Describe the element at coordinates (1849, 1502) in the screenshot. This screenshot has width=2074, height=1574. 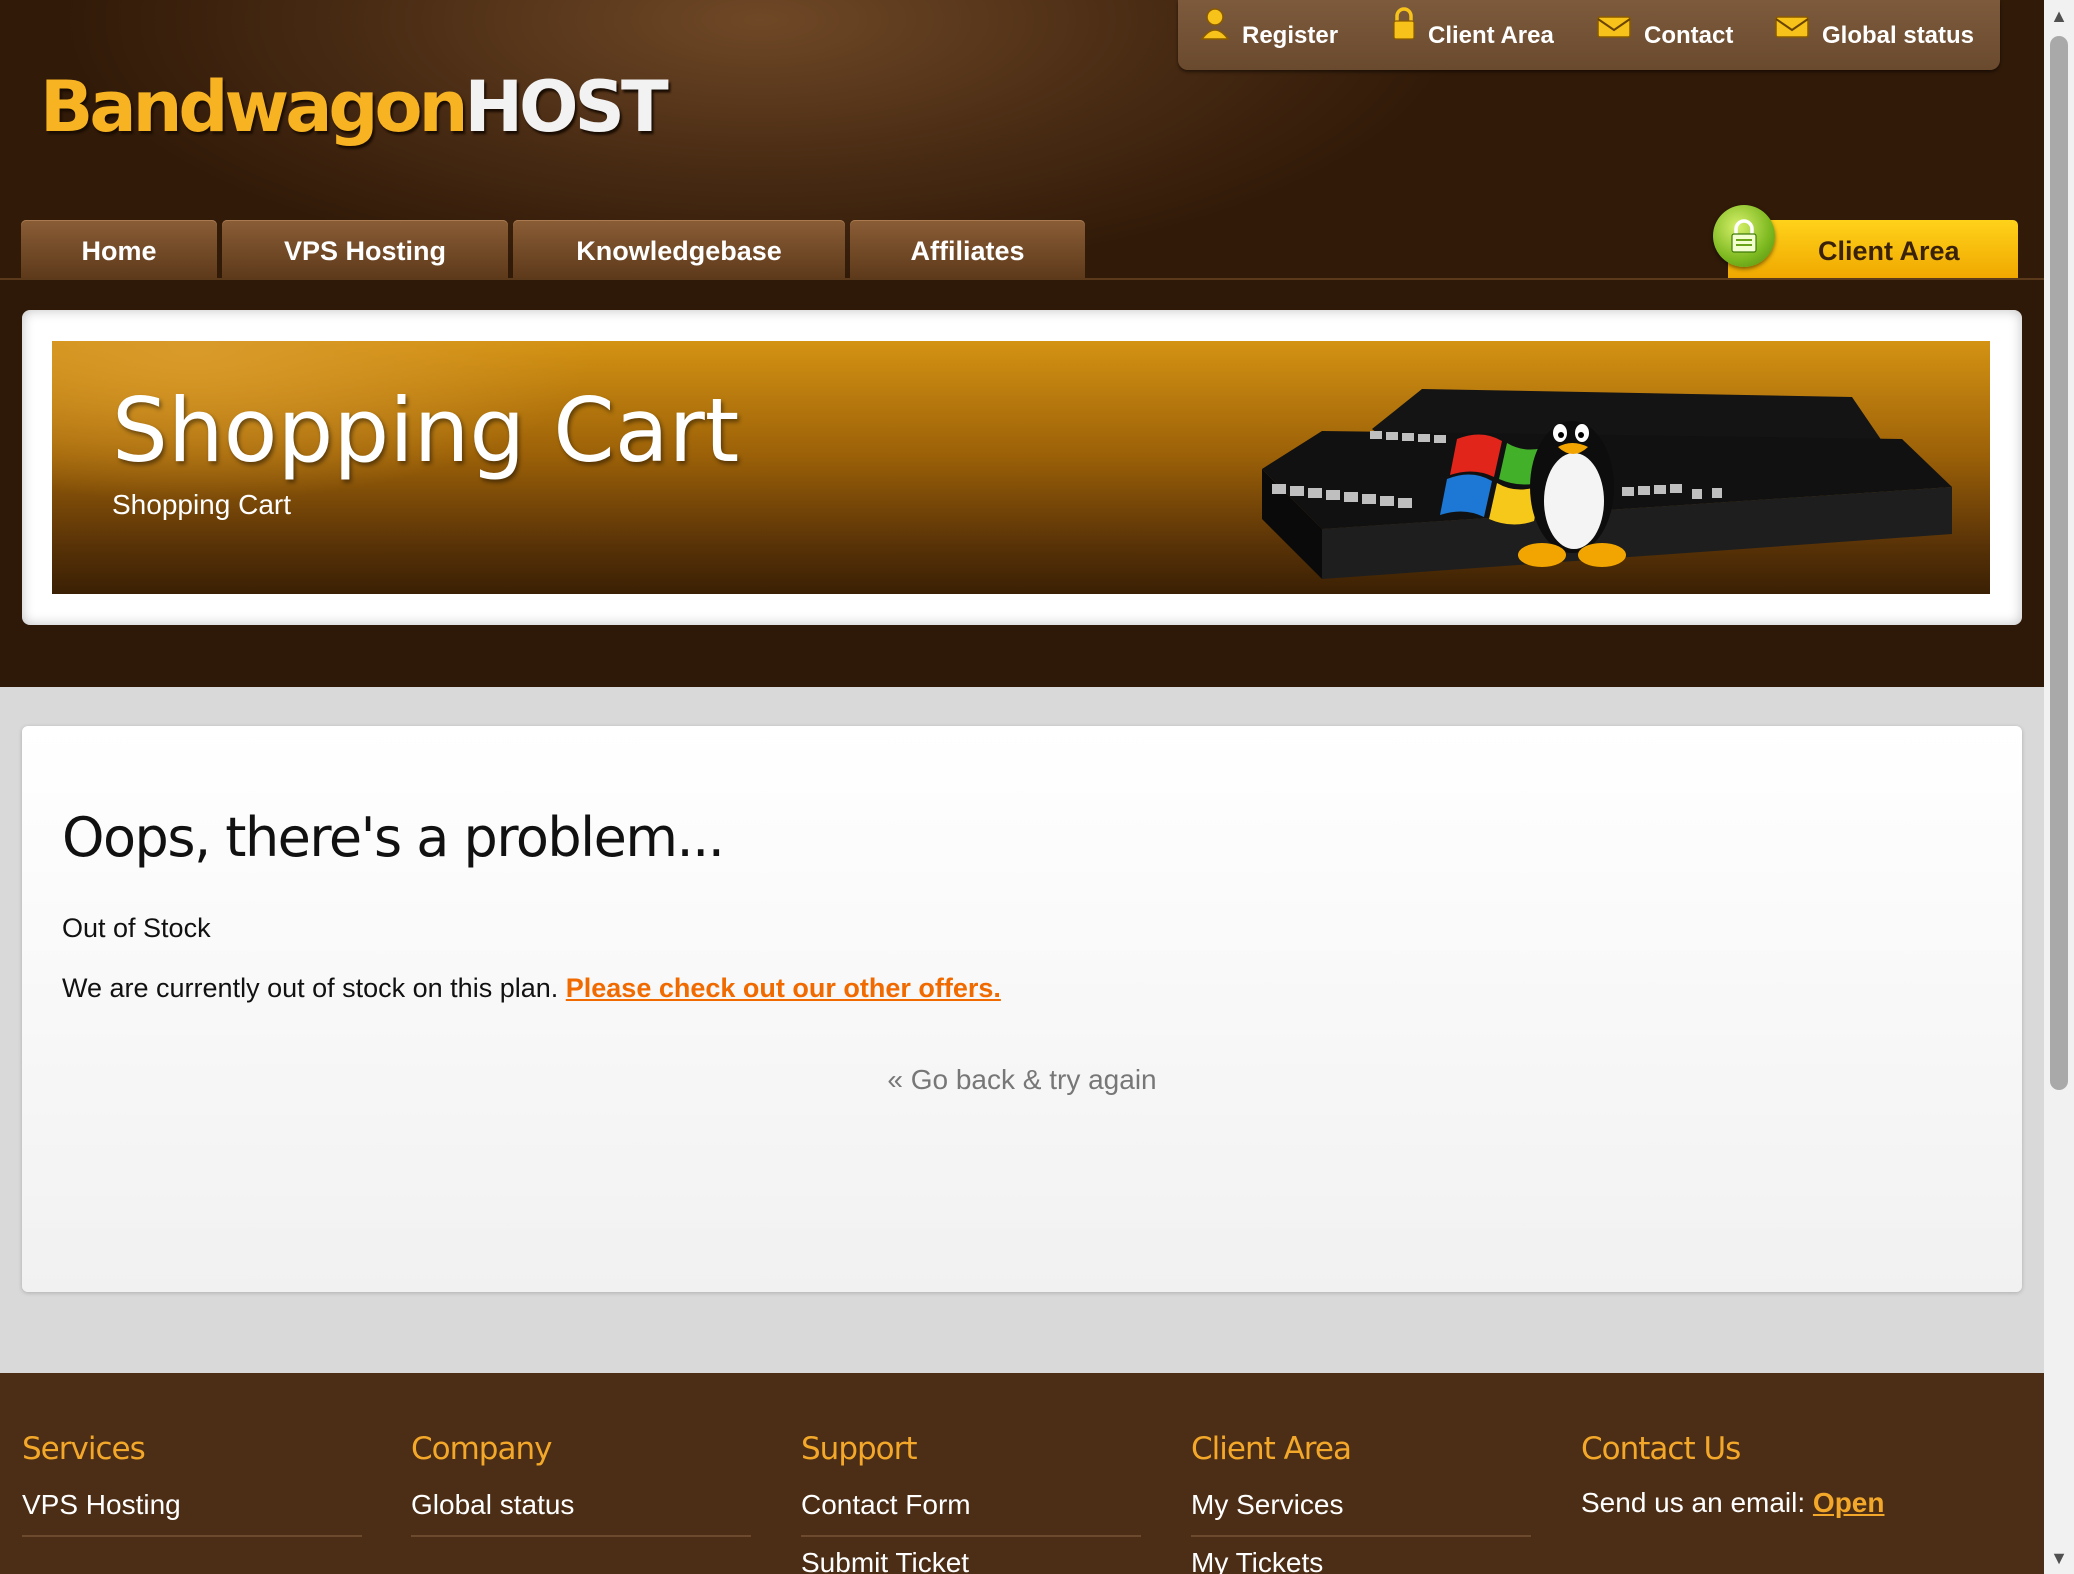
I see `footer-email-link: Open` at that location.